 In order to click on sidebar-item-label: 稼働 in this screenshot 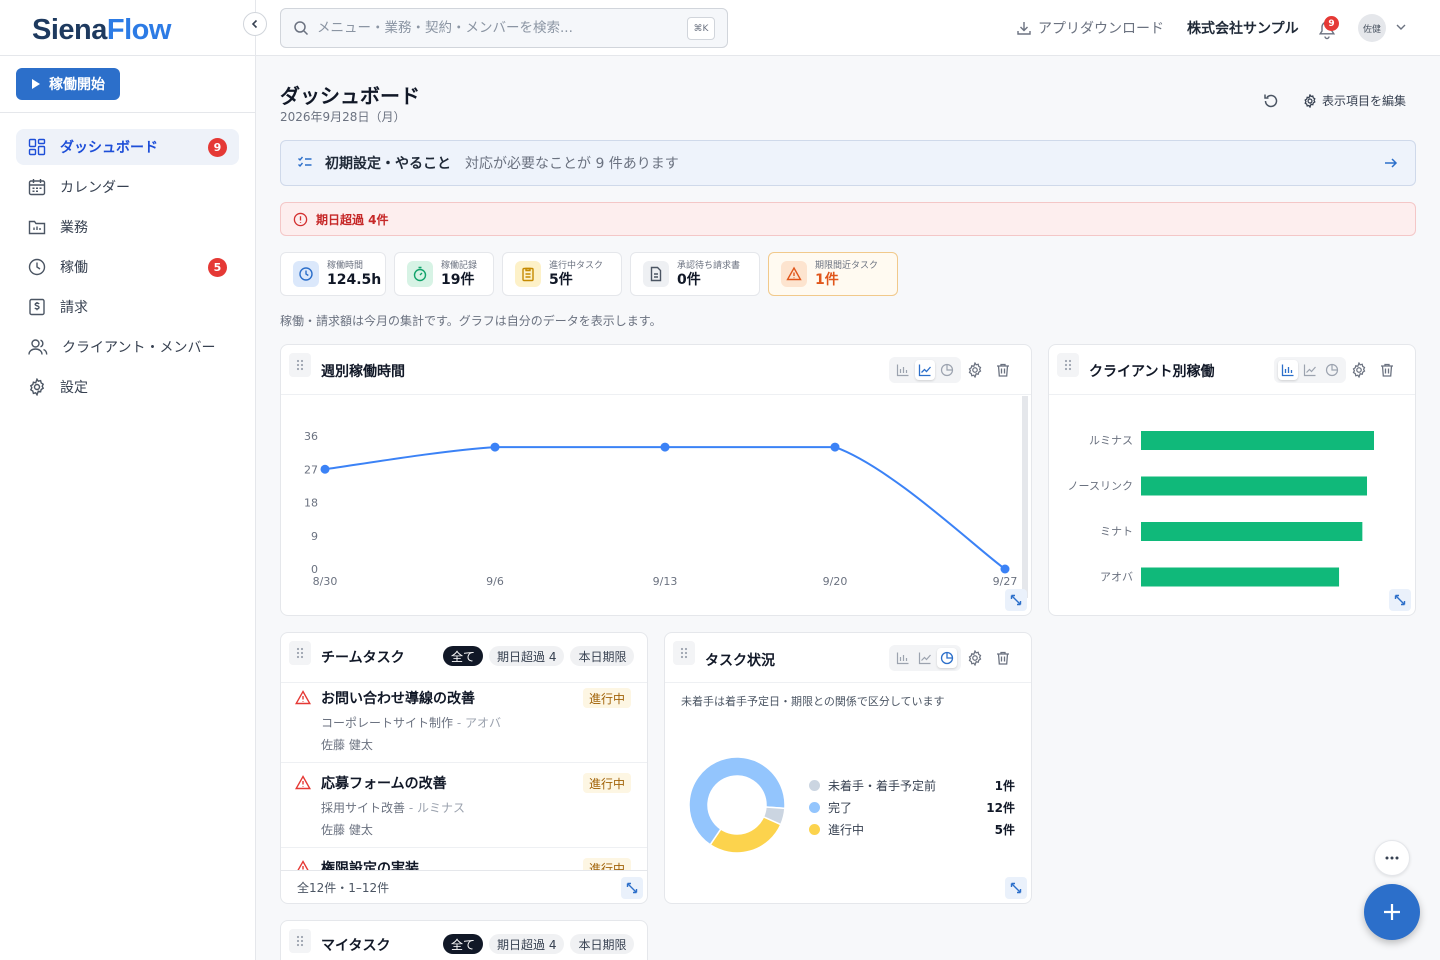, I will do `click(74, 268)`.